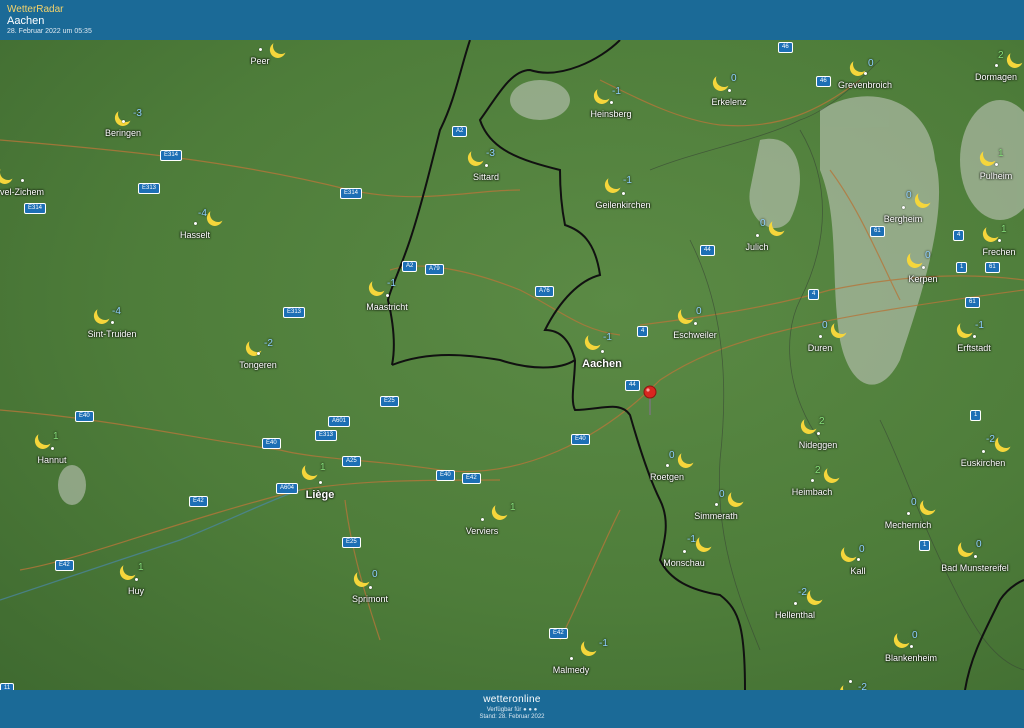 The width and height of the screenshot is (1024, 728). I want to click on road-number-badge: 61, so click(972, 302).